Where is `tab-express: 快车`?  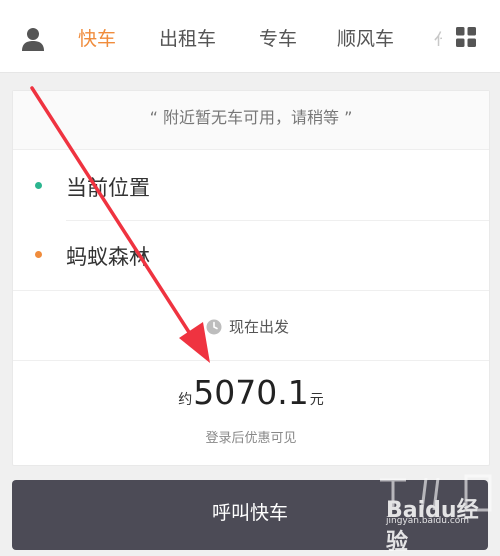 tab-express: 快车 is located at coordinates (97, 37).